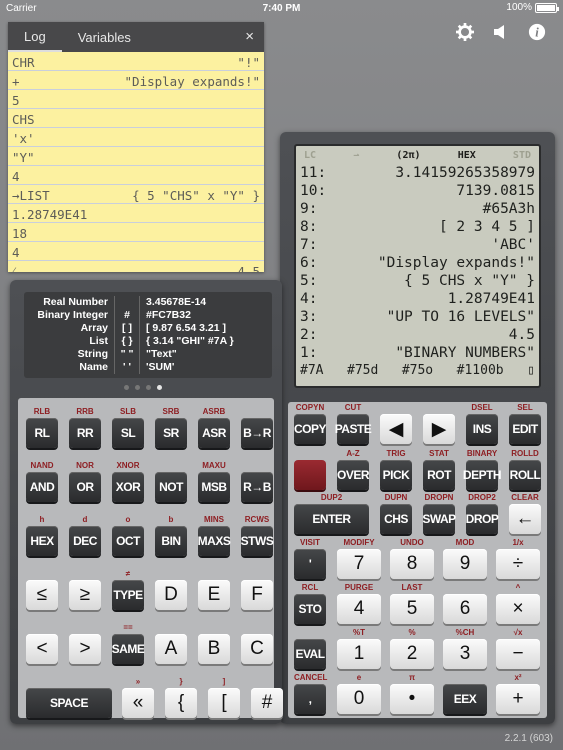 The height and width of the screenshot is (750, 563). I want to click on gear-icon, so click(465, 32).